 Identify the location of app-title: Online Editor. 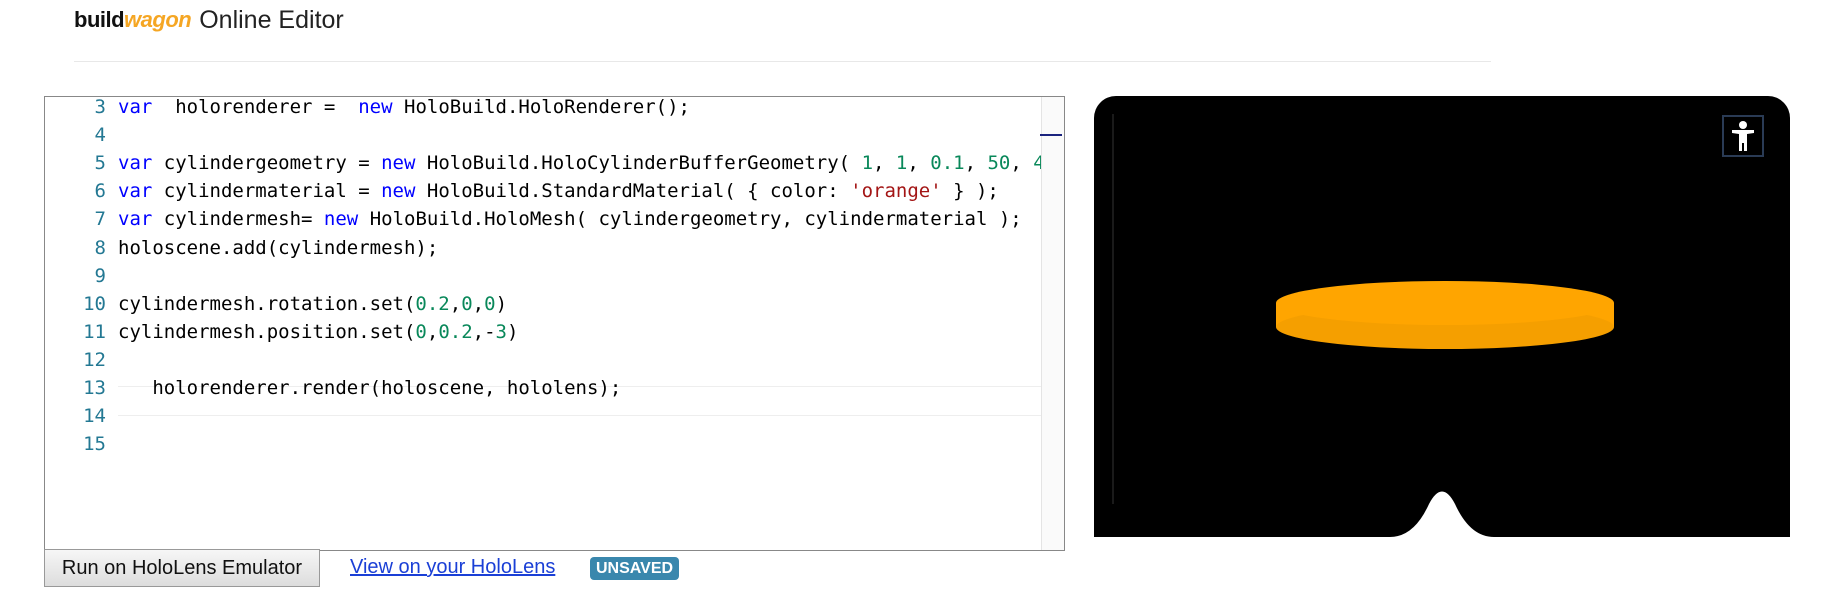
(271, 19).